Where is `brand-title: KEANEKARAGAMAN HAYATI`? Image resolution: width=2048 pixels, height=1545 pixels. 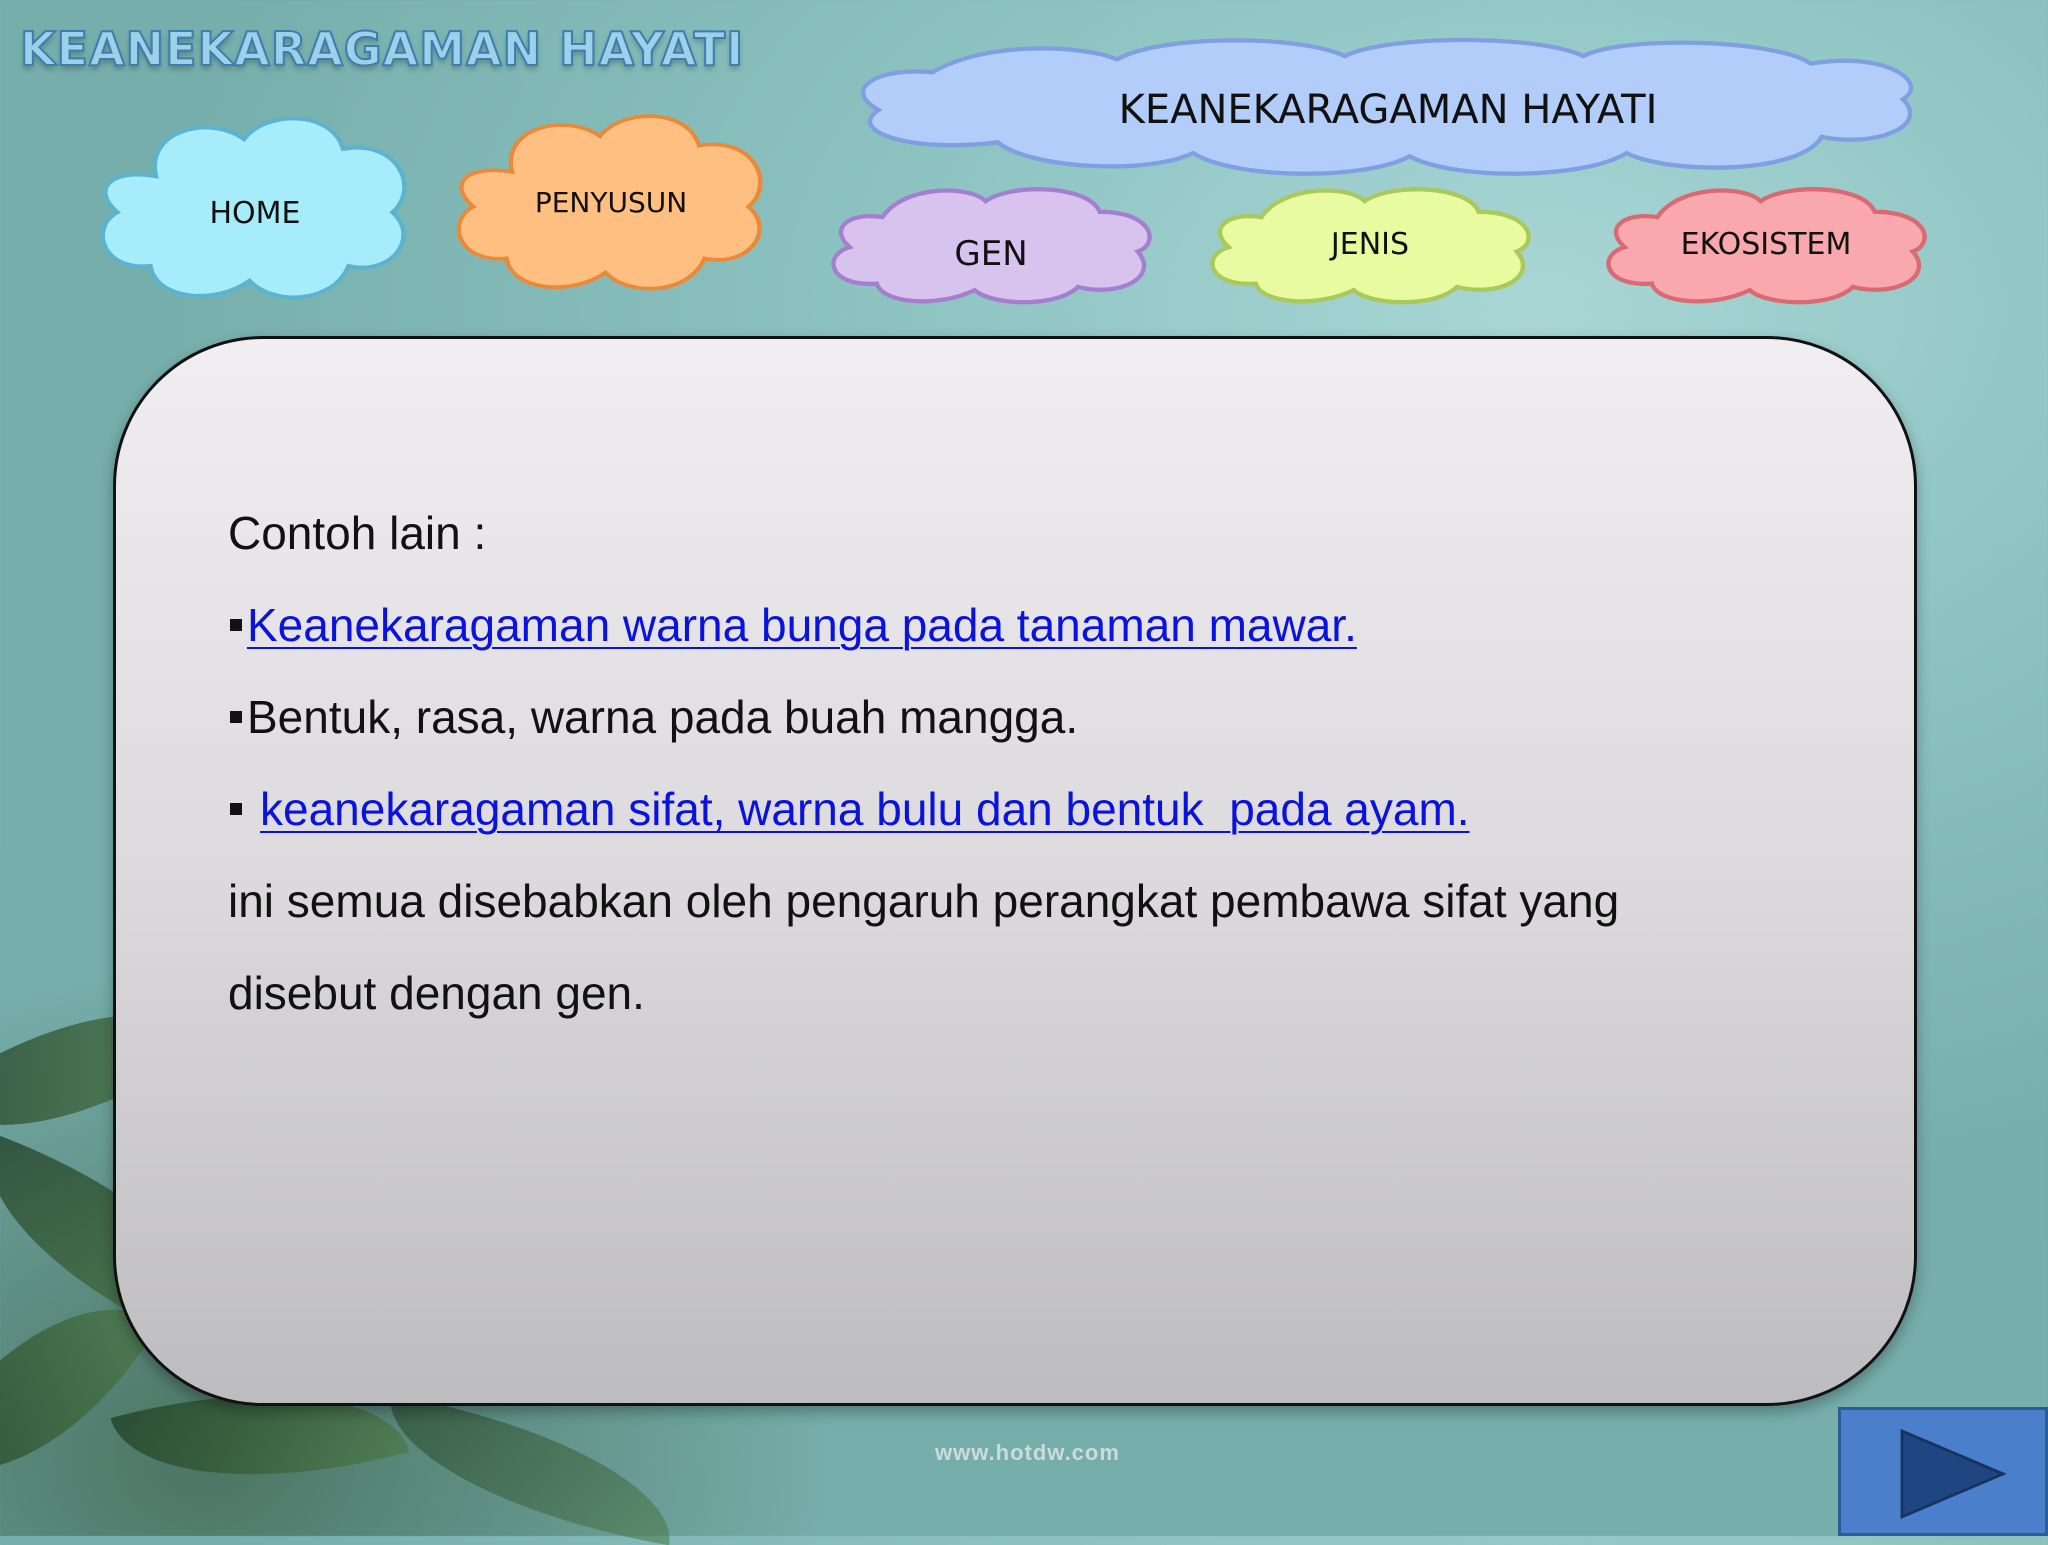
brand-title: KEANEKARAGAMAN HAYATI is located at coordinates (382, 49).